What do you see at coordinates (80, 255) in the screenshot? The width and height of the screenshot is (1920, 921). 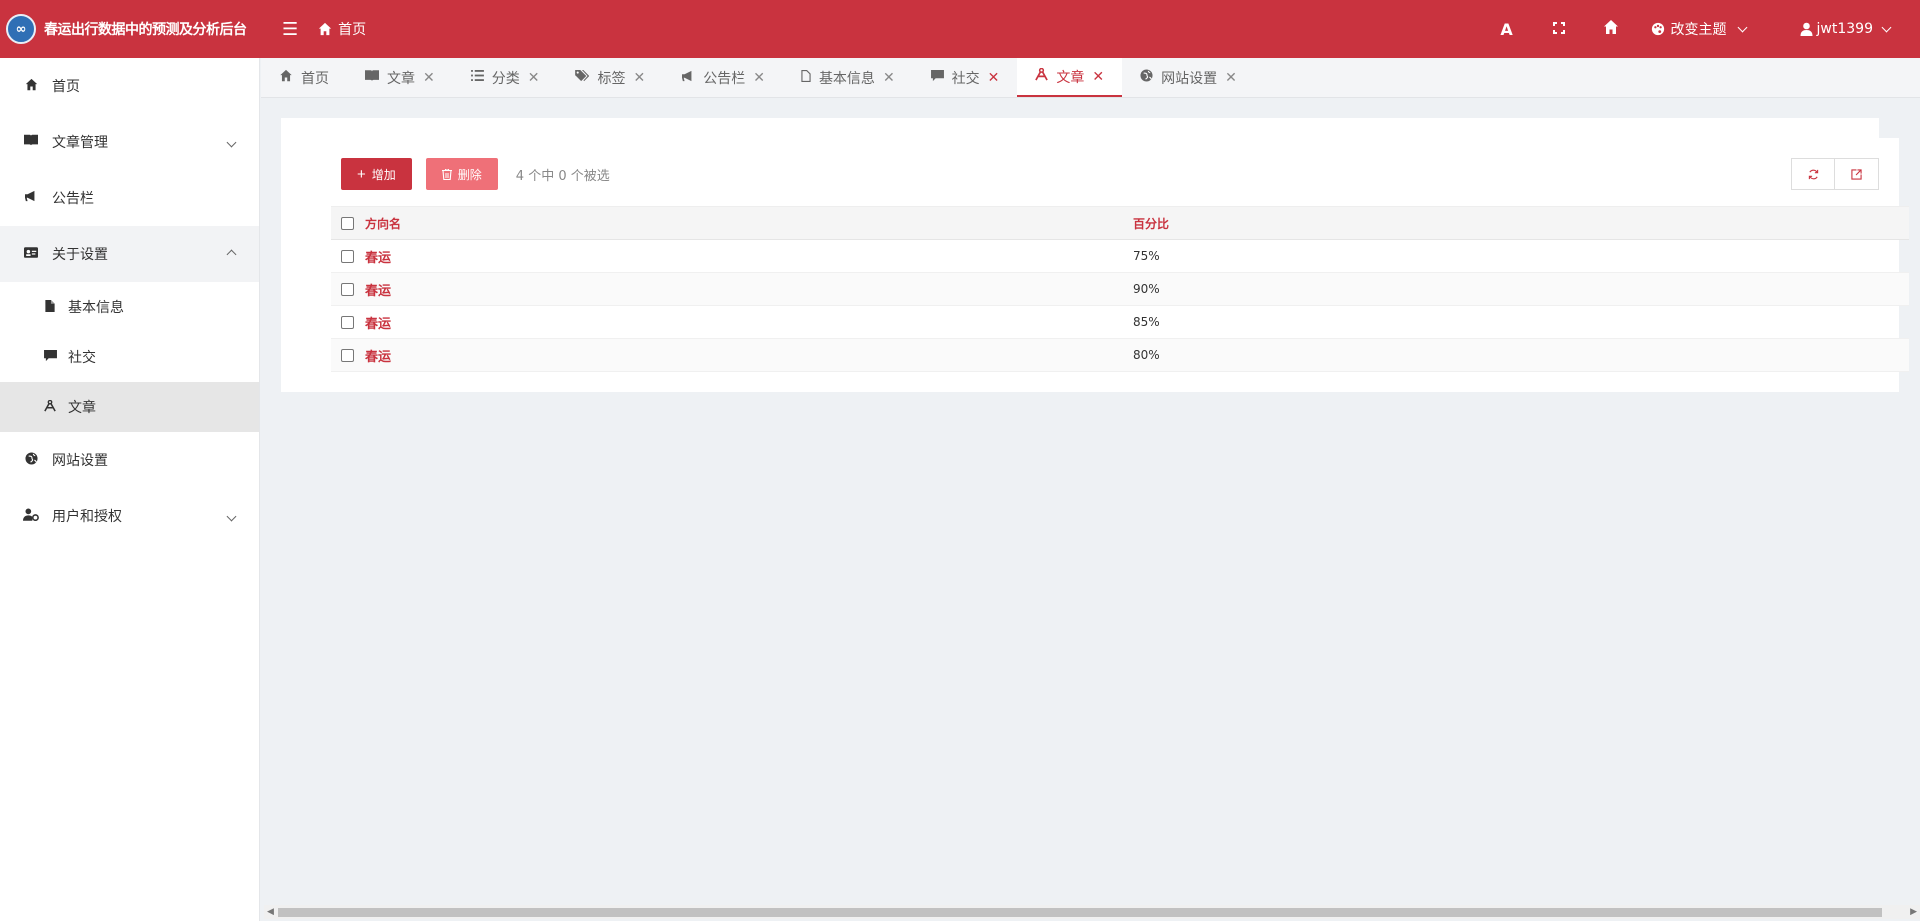 I see `sidebar-item-label: 关于设置` at bounding box center [80, 255].